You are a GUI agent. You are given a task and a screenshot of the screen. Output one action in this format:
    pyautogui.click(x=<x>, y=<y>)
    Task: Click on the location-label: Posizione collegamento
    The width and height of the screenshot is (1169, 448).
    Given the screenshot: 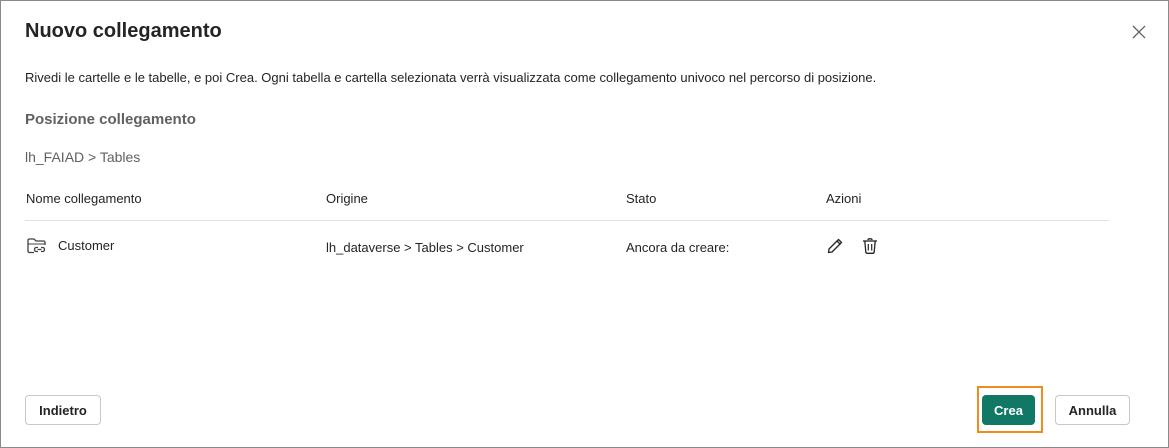 What is the action you would take?
    pyautogui.click(x=110, y=119)
    